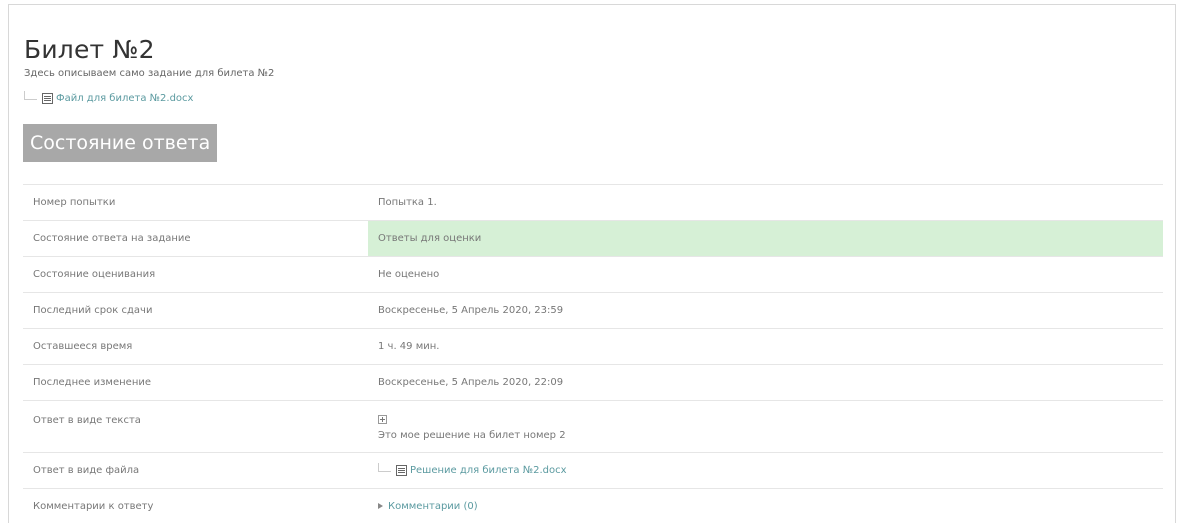 This screenshot has width=1184, height=525. Describe the element at coordinates (195, 310) in the screenshot. I see `row-label-due-date: Последний срок сдачи` at that location.